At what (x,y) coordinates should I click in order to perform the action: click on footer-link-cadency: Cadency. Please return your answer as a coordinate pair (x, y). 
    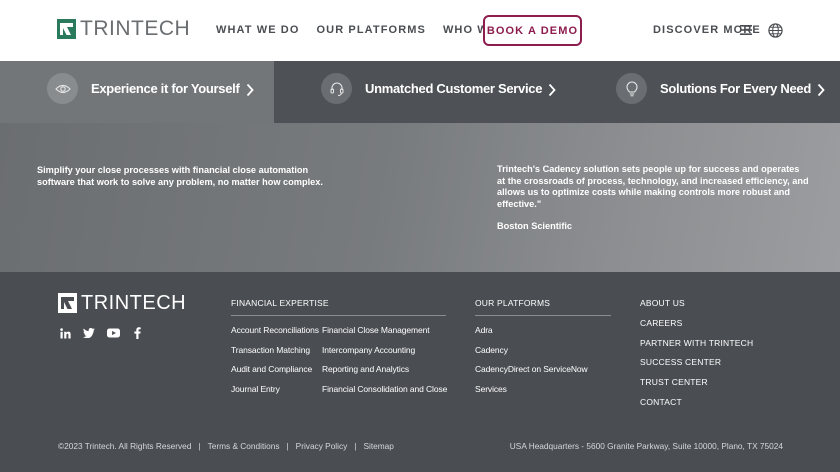
    Looking at the image, I should click on (491, 350).